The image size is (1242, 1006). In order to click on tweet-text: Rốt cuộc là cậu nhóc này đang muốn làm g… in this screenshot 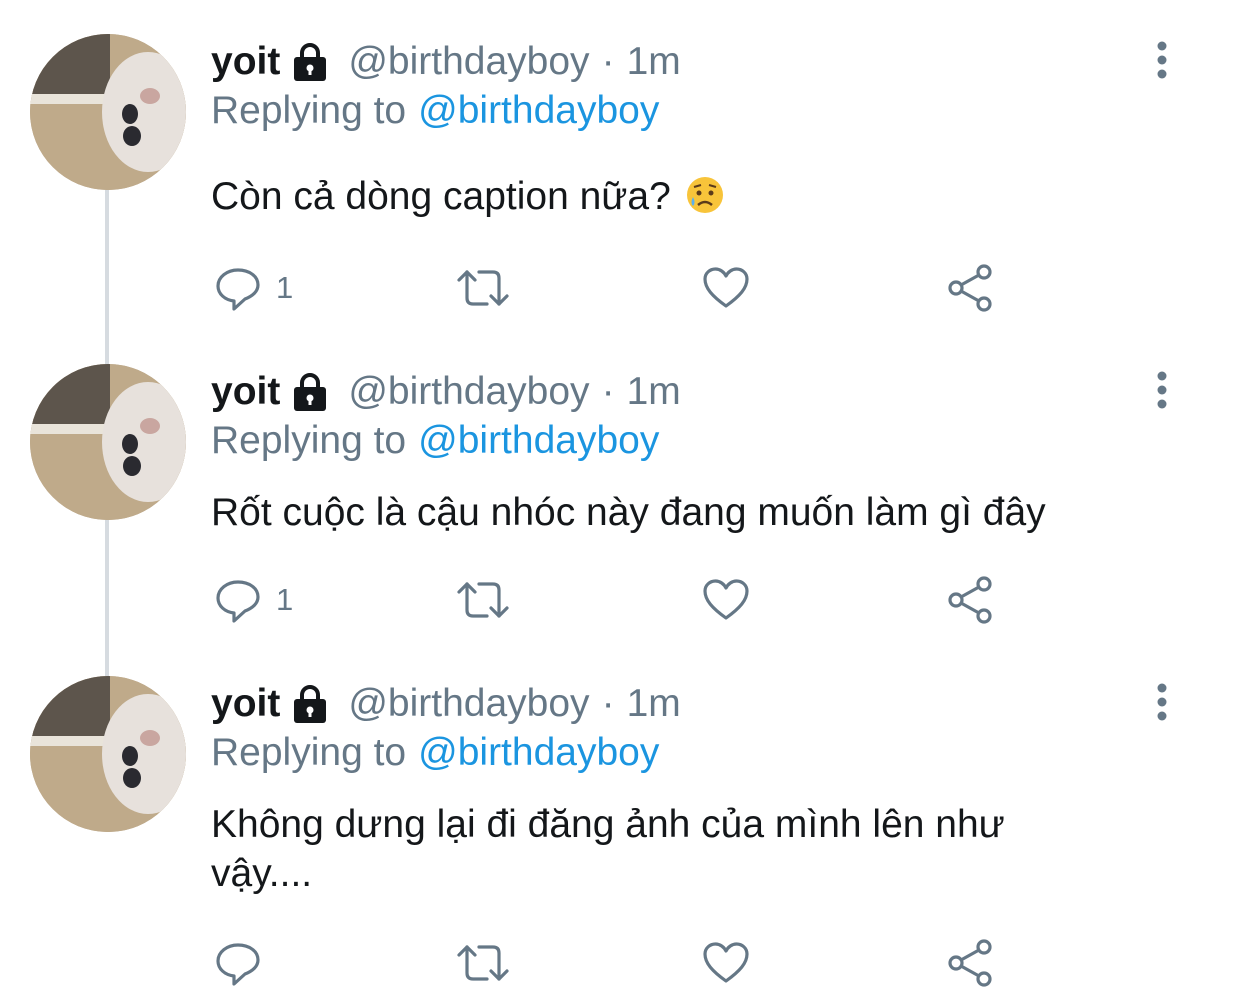, I will do `click(691, 512)`.